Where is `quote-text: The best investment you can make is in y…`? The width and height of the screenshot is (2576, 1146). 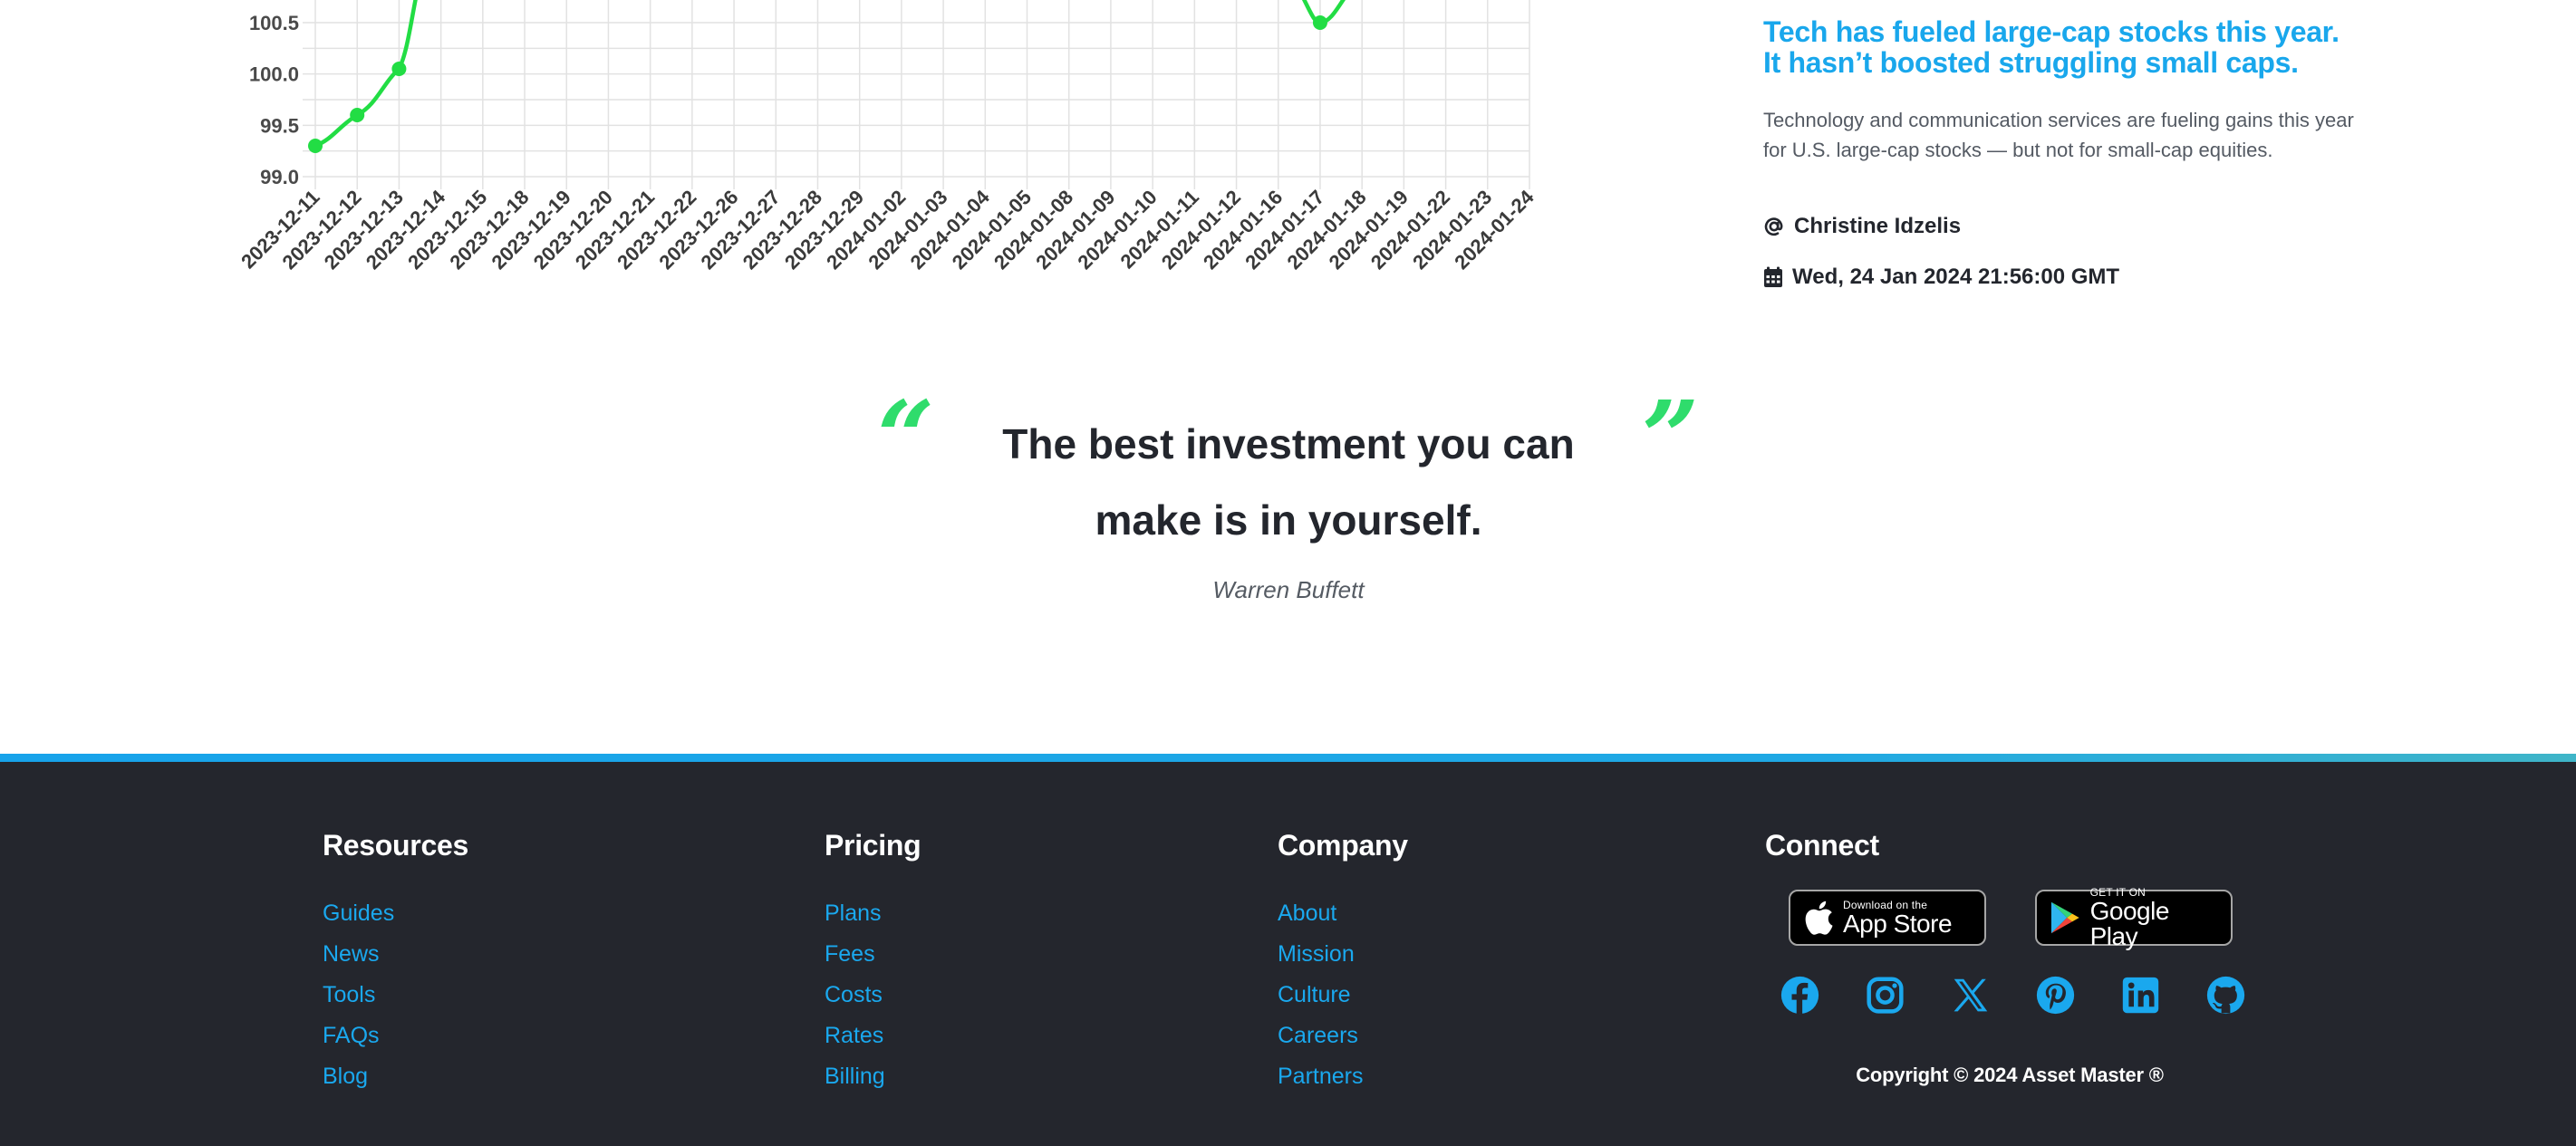 quote-text: The best investment you can make is in y… is located at coordinates (1288, 482).